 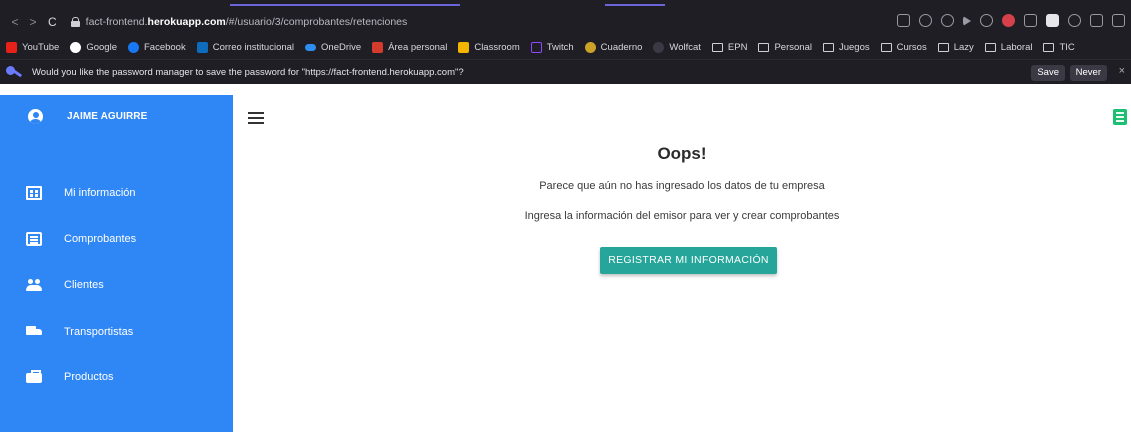 What do you see at coordinates (76, 47) in the screenshot?
I see `google-icon` at bounding box center [76, 47].